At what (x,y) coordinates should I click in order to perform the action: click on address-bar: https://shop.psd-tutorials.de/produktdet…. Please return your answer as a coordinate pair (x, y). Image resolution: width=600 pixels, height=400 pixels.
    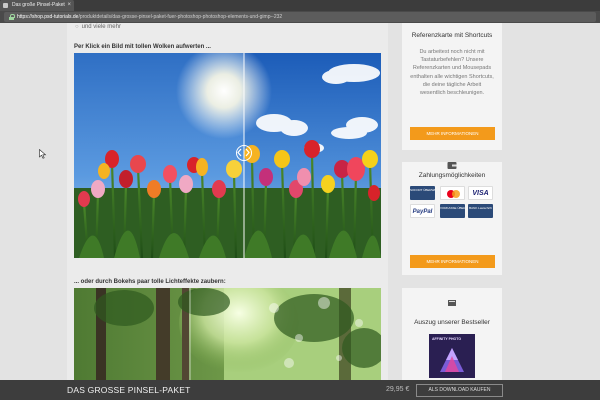
    Looking at the image, I should click on (300, 17).